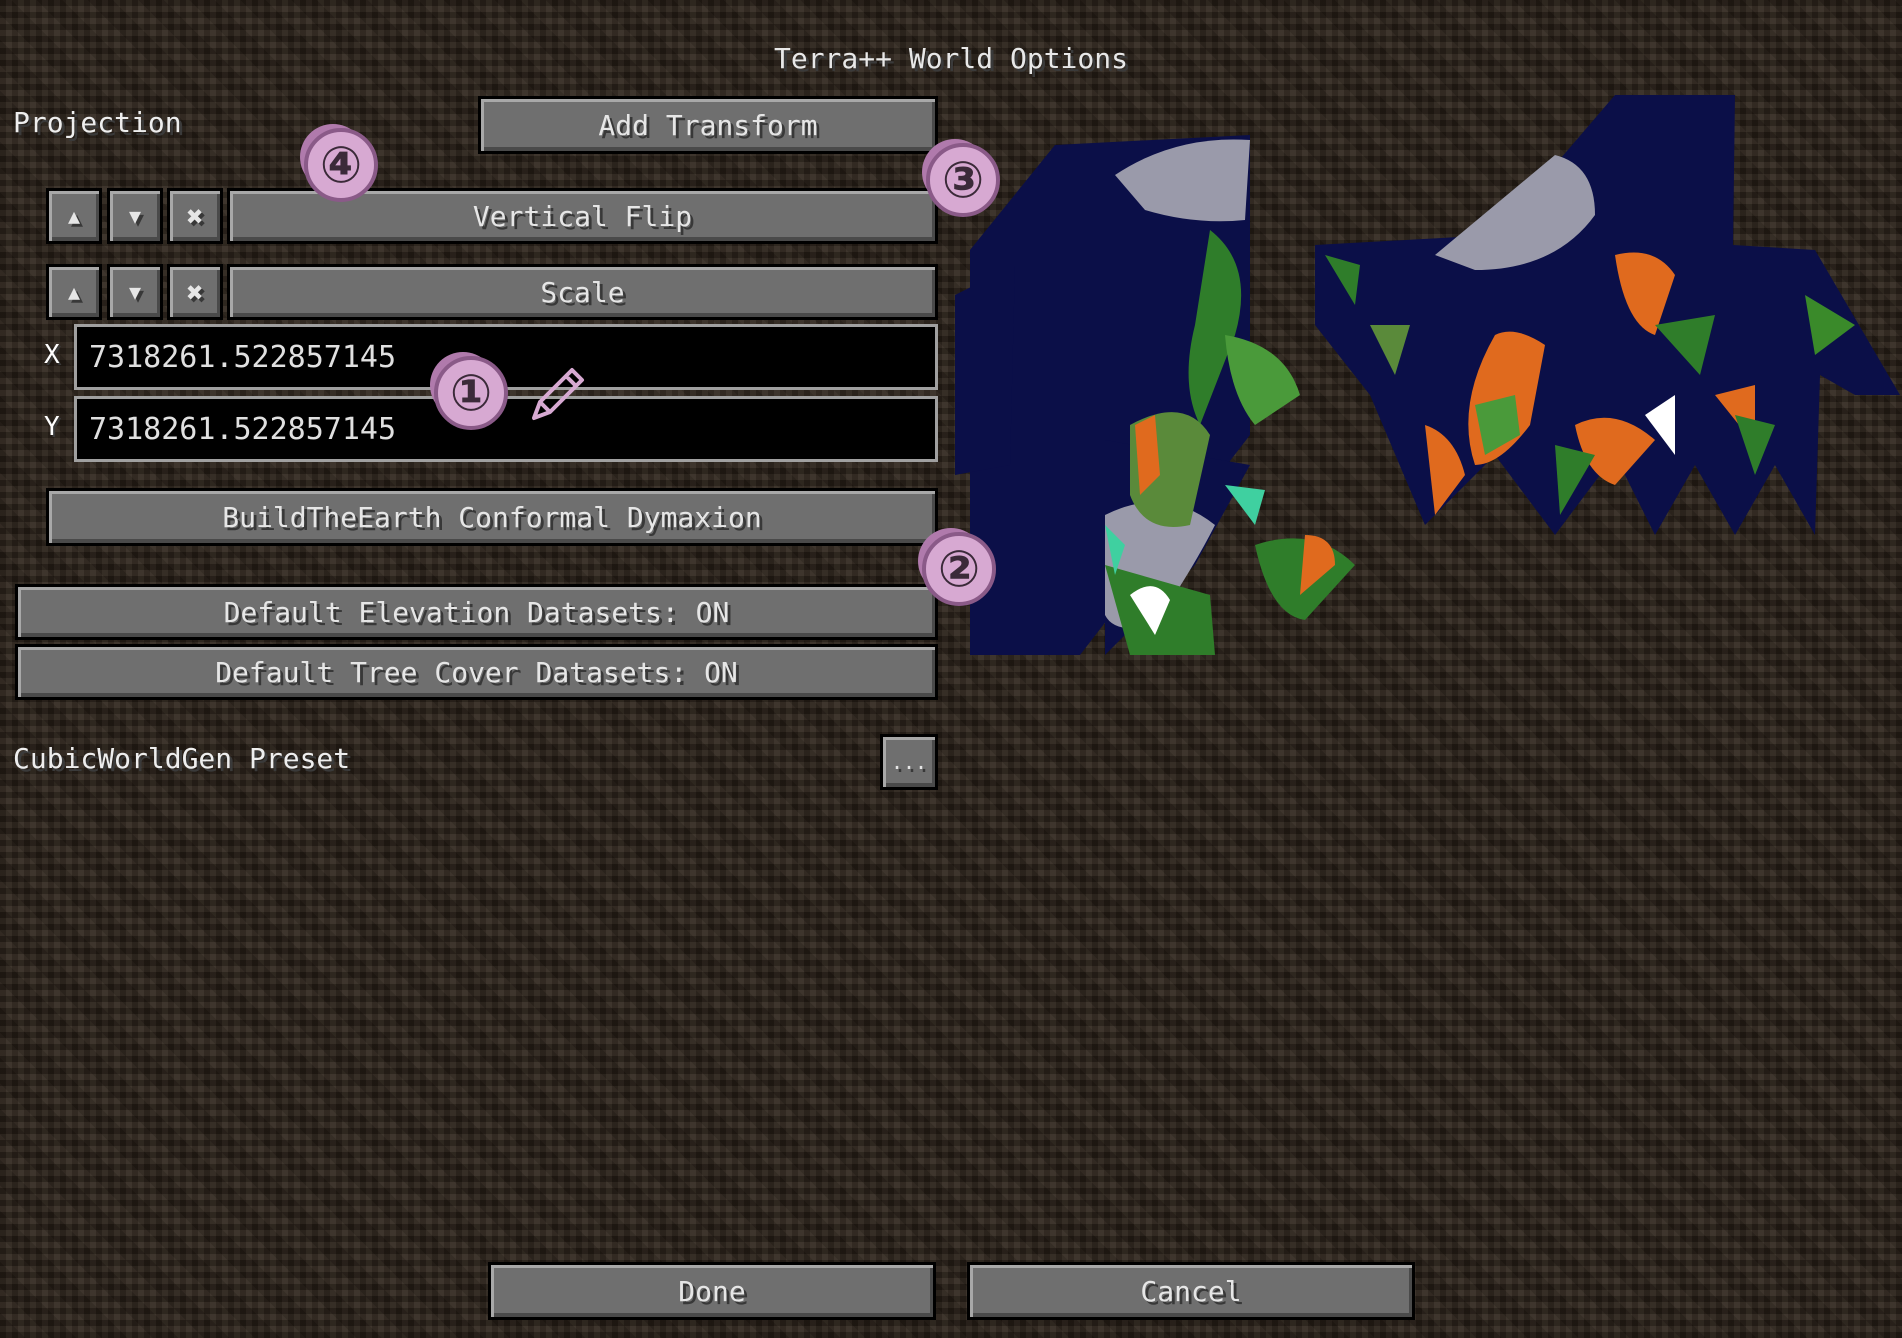  What do you see at coordinates (243, 357) in the screenshot?
I see `scale-x-value: 7318261.522857145` at bounding box center [243, 357].